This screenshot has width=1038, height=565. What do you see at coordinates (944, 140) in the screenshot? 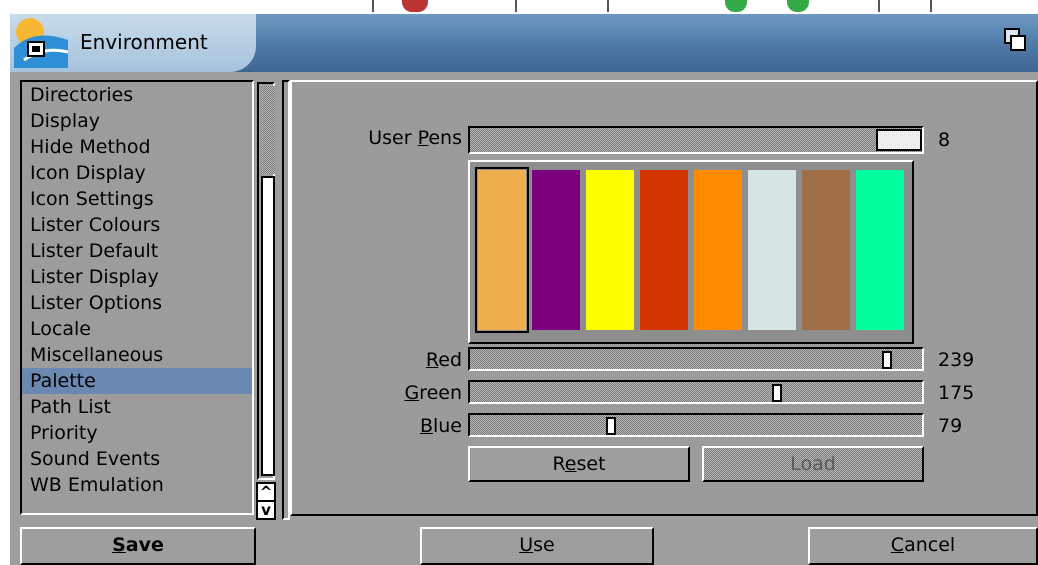
I see `user-pens-value: 8` at bounding box center [944, 140].